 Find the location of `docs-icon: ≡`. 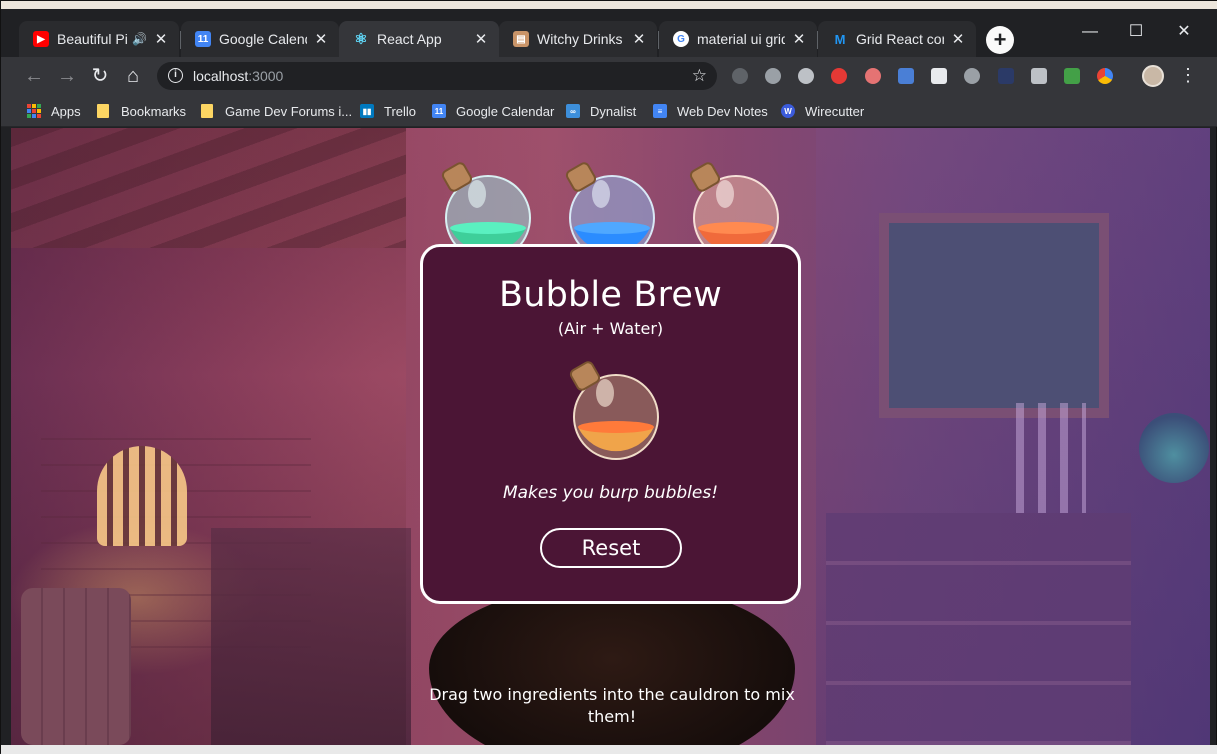

docs-icon: ≡ is located at coordinates (660, 111).